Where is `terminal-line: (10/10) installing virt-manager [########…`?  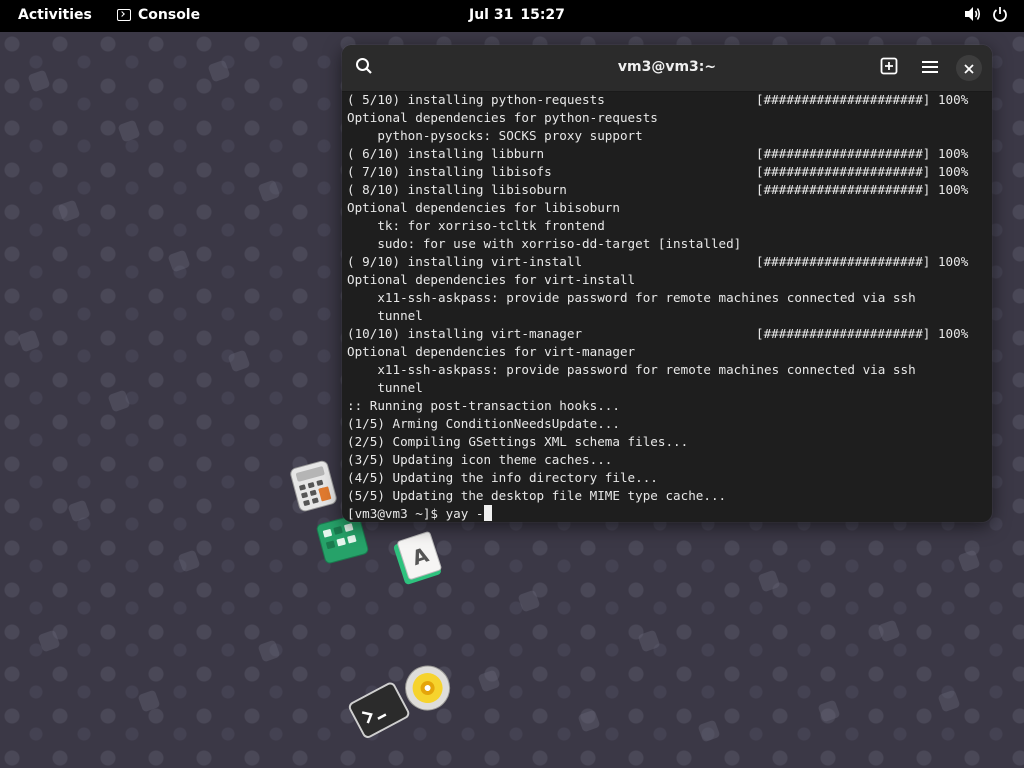
terminal-line: (10/10) installing virt-manager [########… is located at coordinates (658, 333).